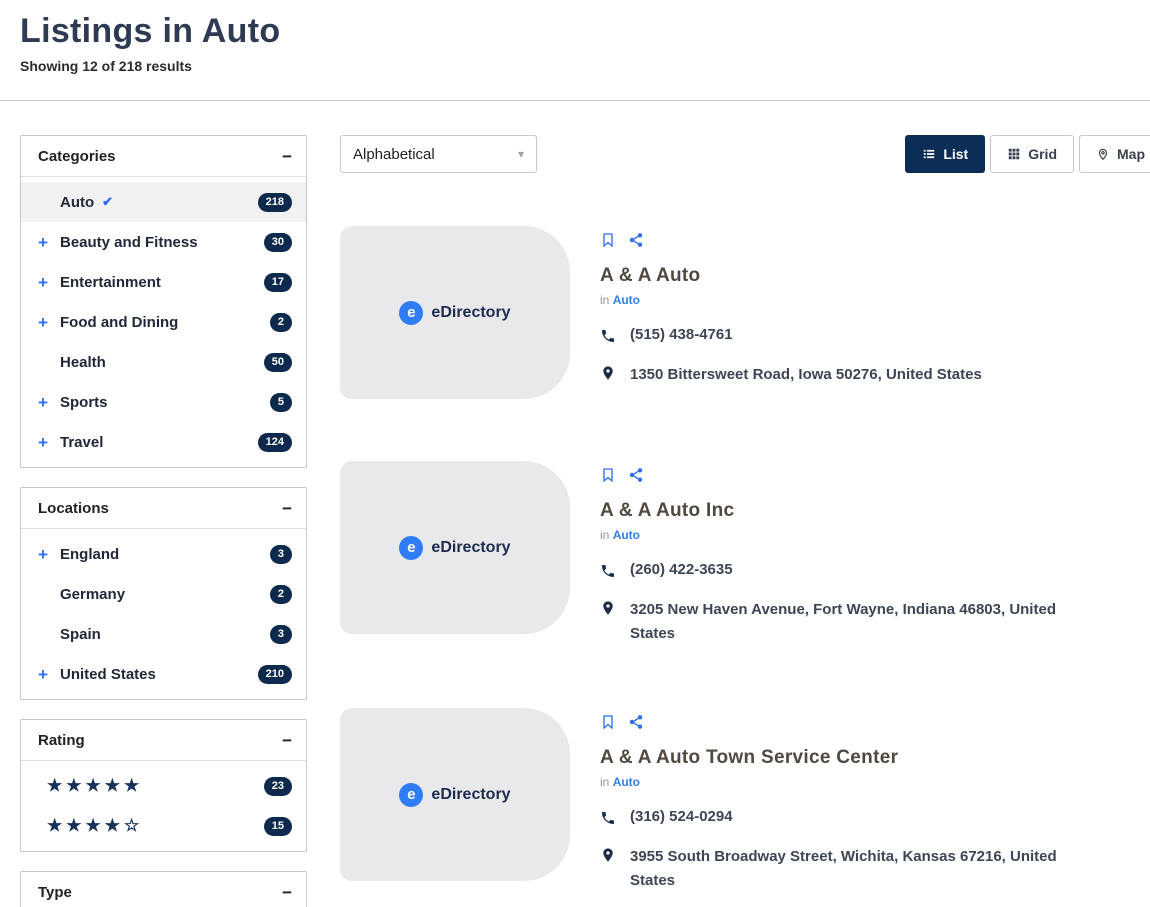 The height and width of the screenshot is (907, 1150). I want to click on phone-row: (260) 422-3635, so click(850, 570).